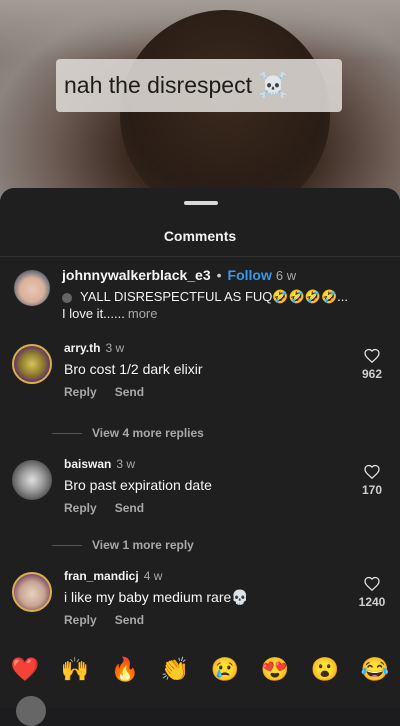  What do you see at coordinates (372, 602) in the screenshot?
I see `like-count: 1240` at bounding box center [372, 602].